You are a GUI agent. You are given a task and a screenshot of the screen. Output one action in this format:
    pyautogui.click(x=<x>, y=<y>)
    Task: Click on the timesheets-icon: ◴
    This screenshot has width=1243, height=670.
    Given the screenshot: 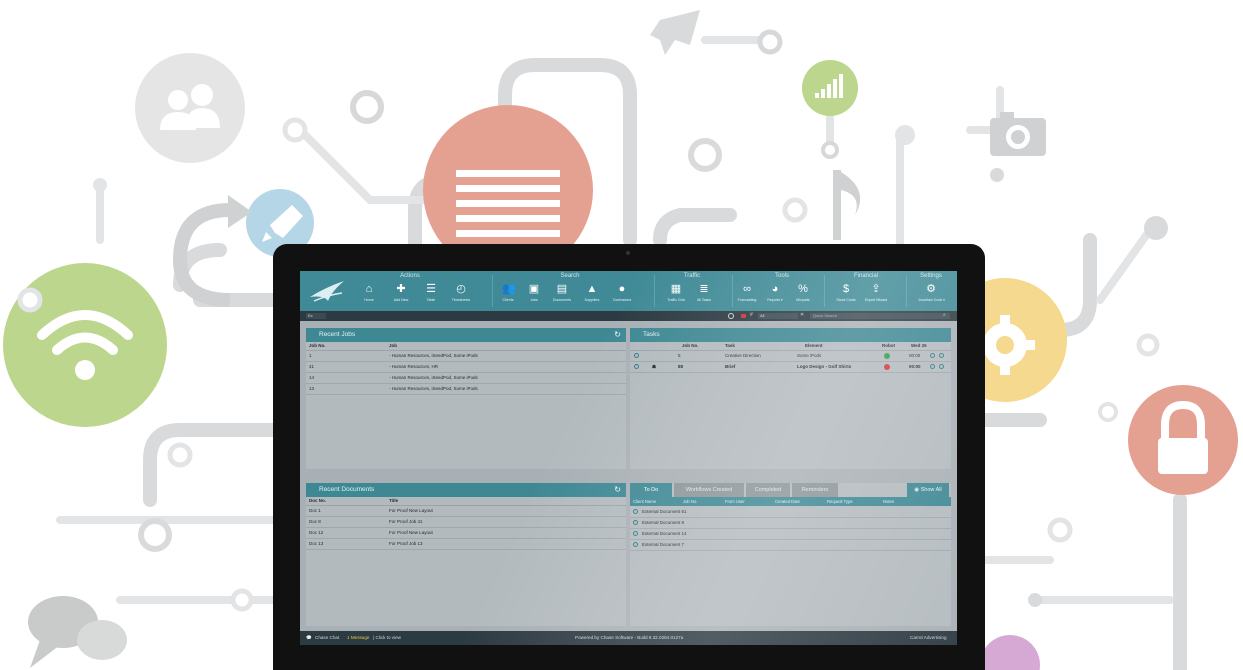 What is the action you would take?
    pyautogui.click(x=461, y=289)
    